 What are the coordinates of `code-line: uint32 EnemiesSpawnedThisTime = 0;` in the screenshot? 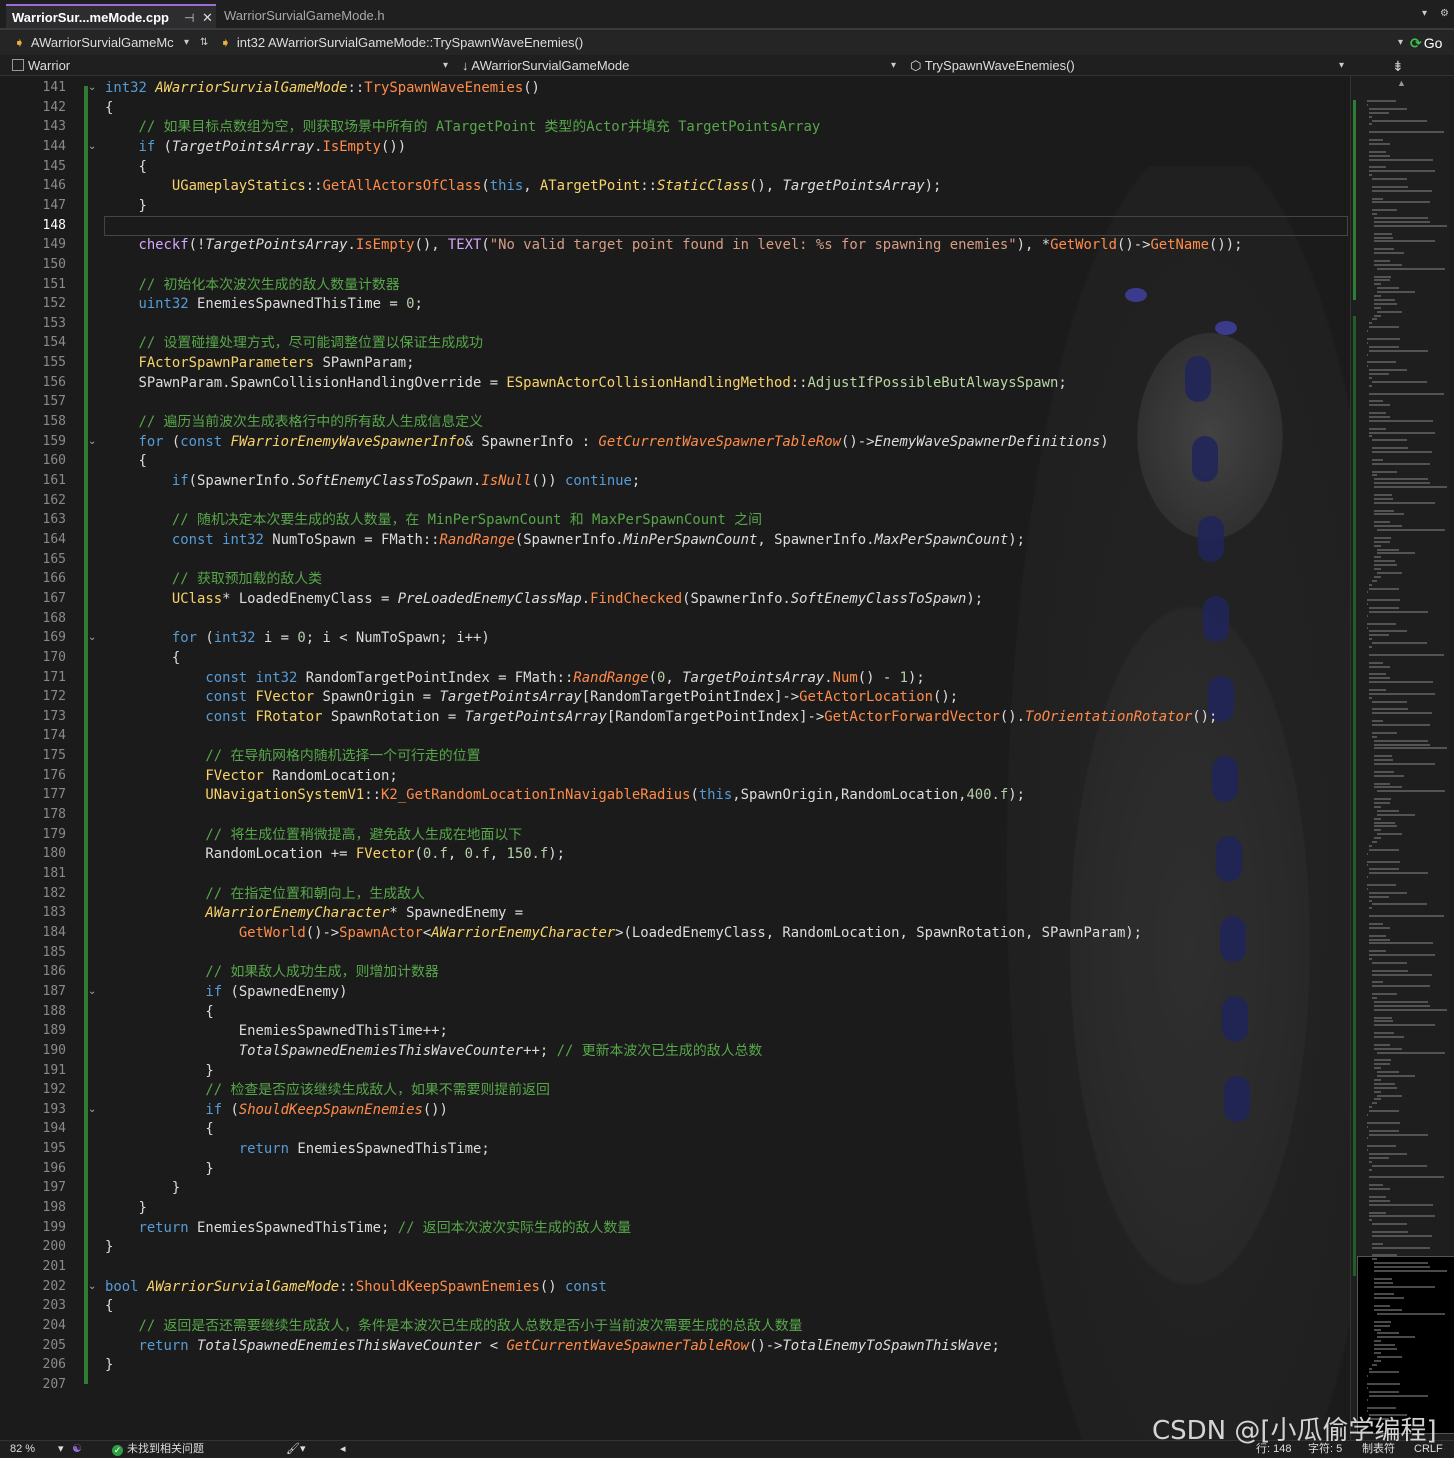 It's located at (263, 304).